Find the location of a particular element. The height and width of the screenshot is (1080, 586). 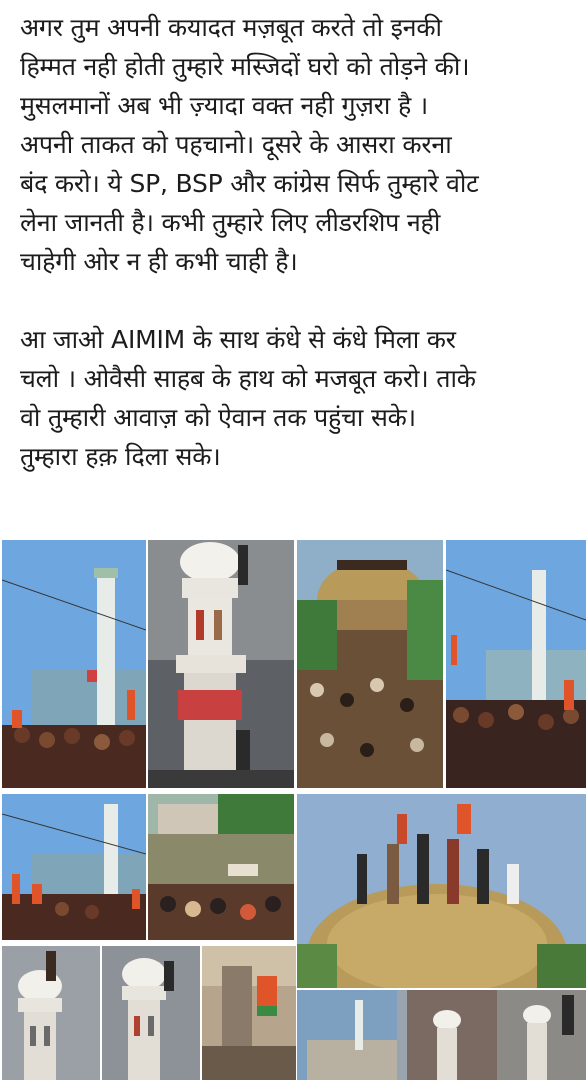

text-line: अगर तुम अपनी कयादत मज़बूत करते तो इनकी is located at coordinates (231, 27).